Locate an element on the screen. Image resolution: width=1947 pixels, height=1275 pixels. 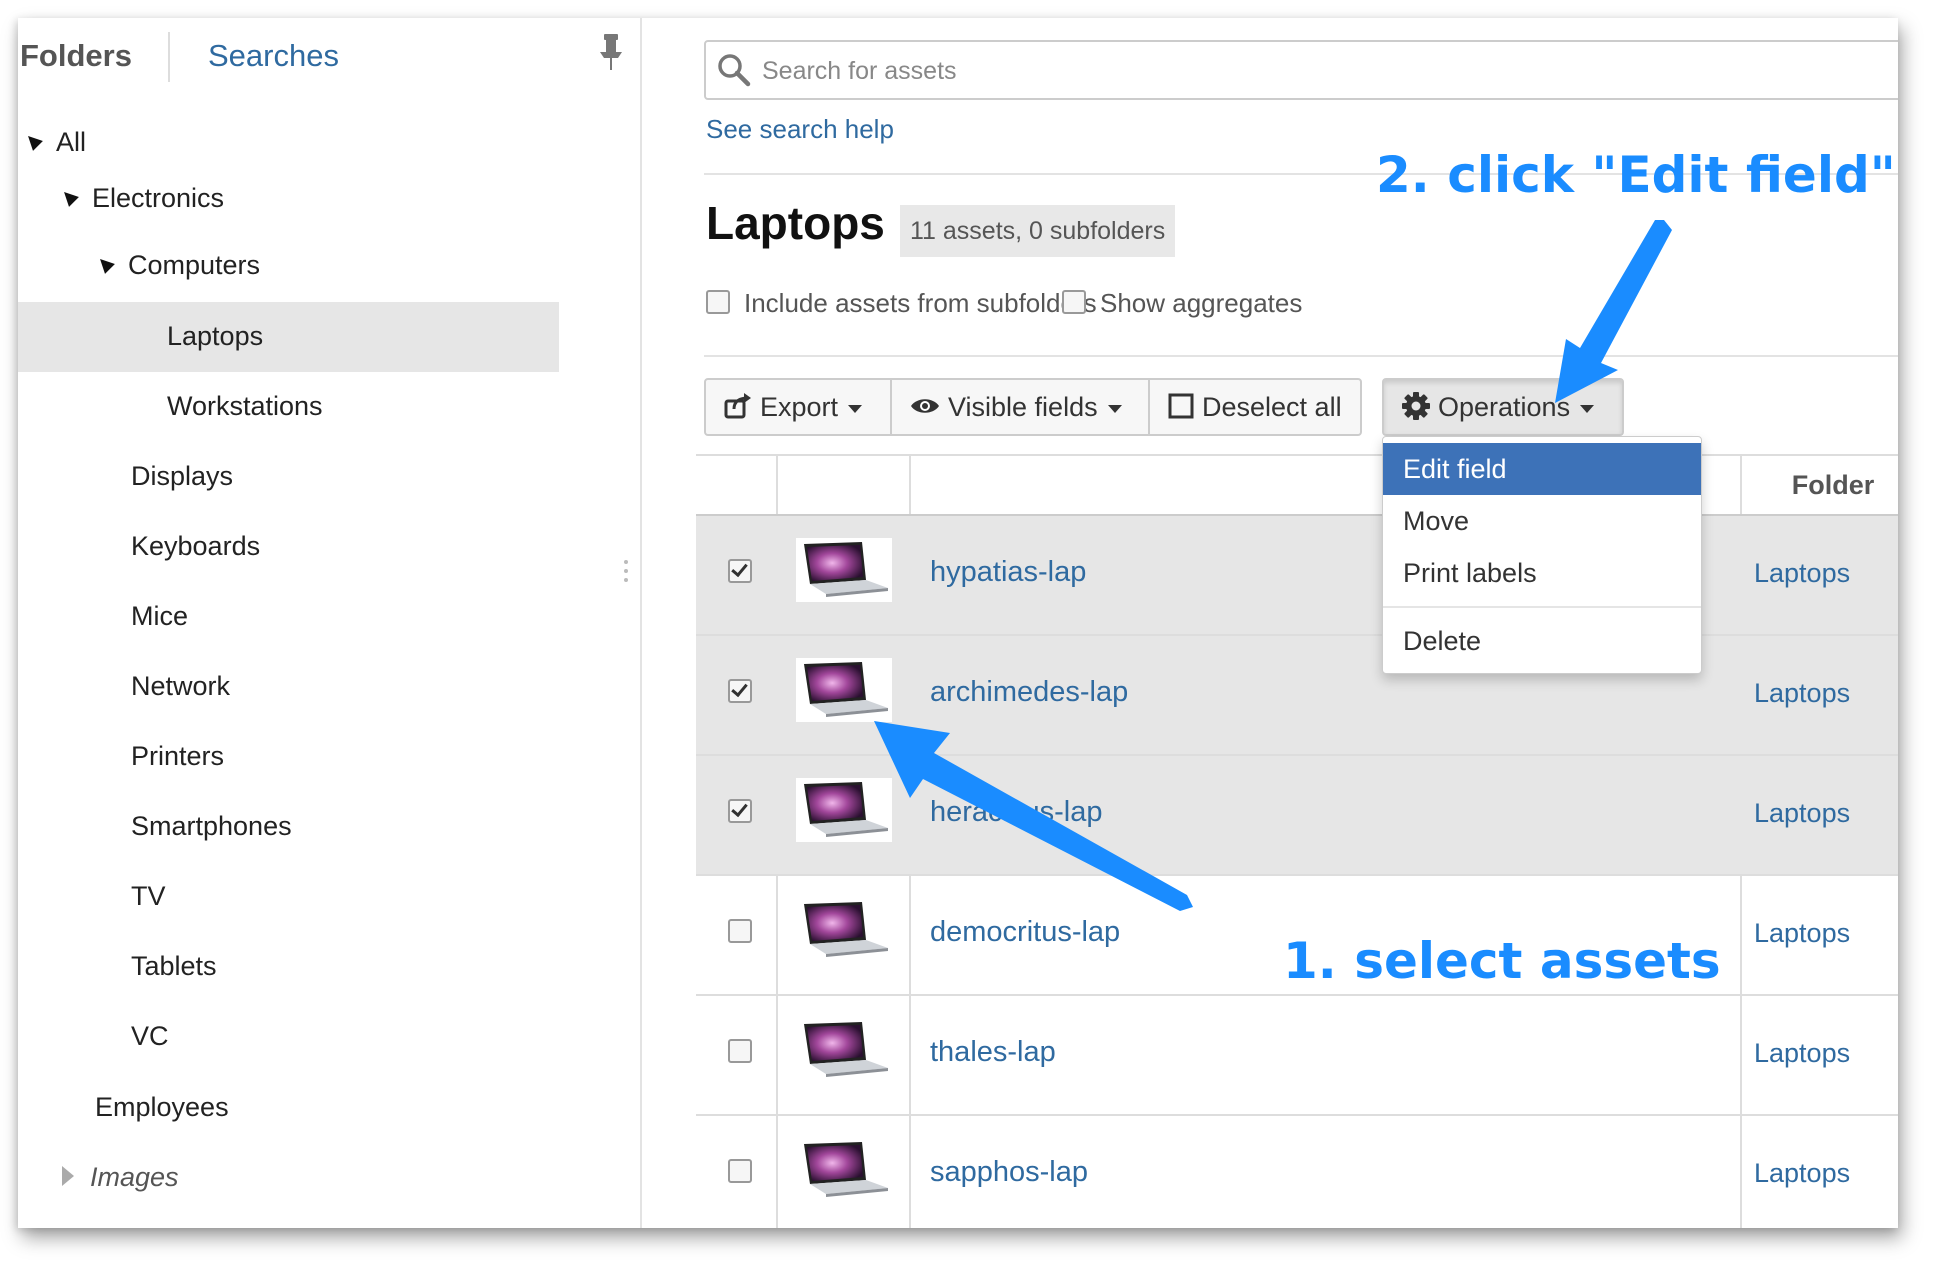
square-icon is located at coordinates (1181, 406).